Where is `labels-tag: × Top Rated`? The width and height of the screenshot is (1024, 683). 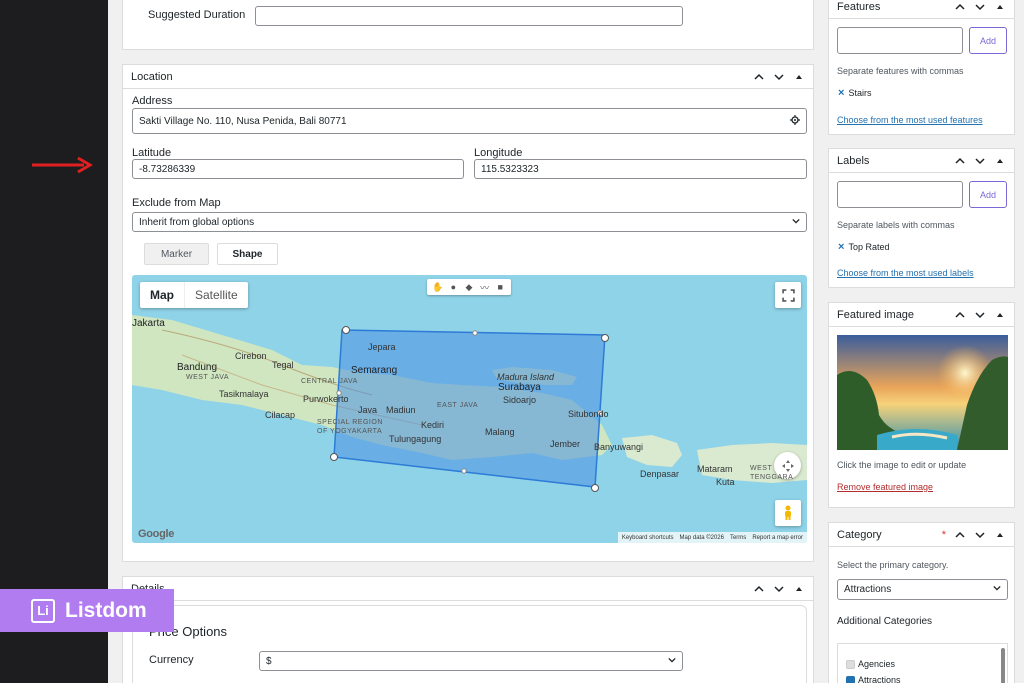 labels-tag: × Top Rated is located at coordinates (863, 247).